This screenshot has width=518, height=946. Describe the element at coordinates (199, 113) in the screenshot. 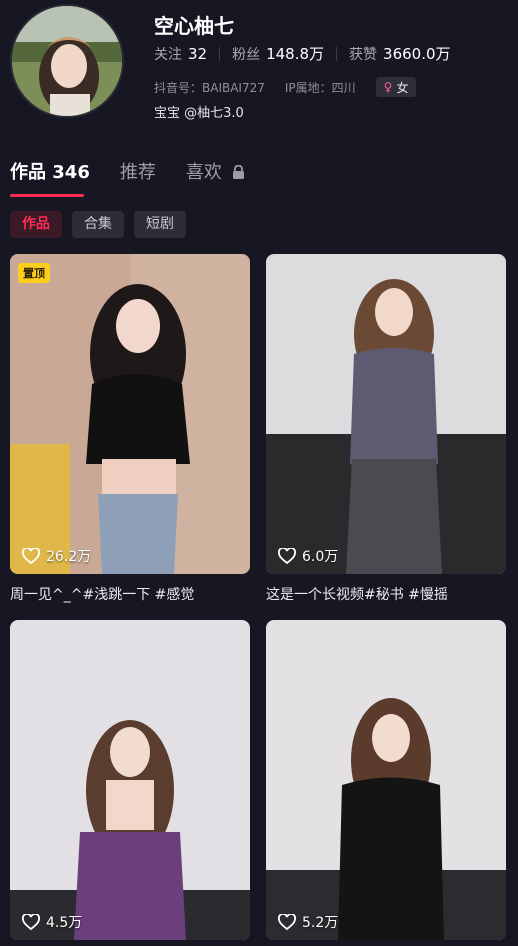

I see `profile-bio: 宝宝 @柚七3.0` at that location.